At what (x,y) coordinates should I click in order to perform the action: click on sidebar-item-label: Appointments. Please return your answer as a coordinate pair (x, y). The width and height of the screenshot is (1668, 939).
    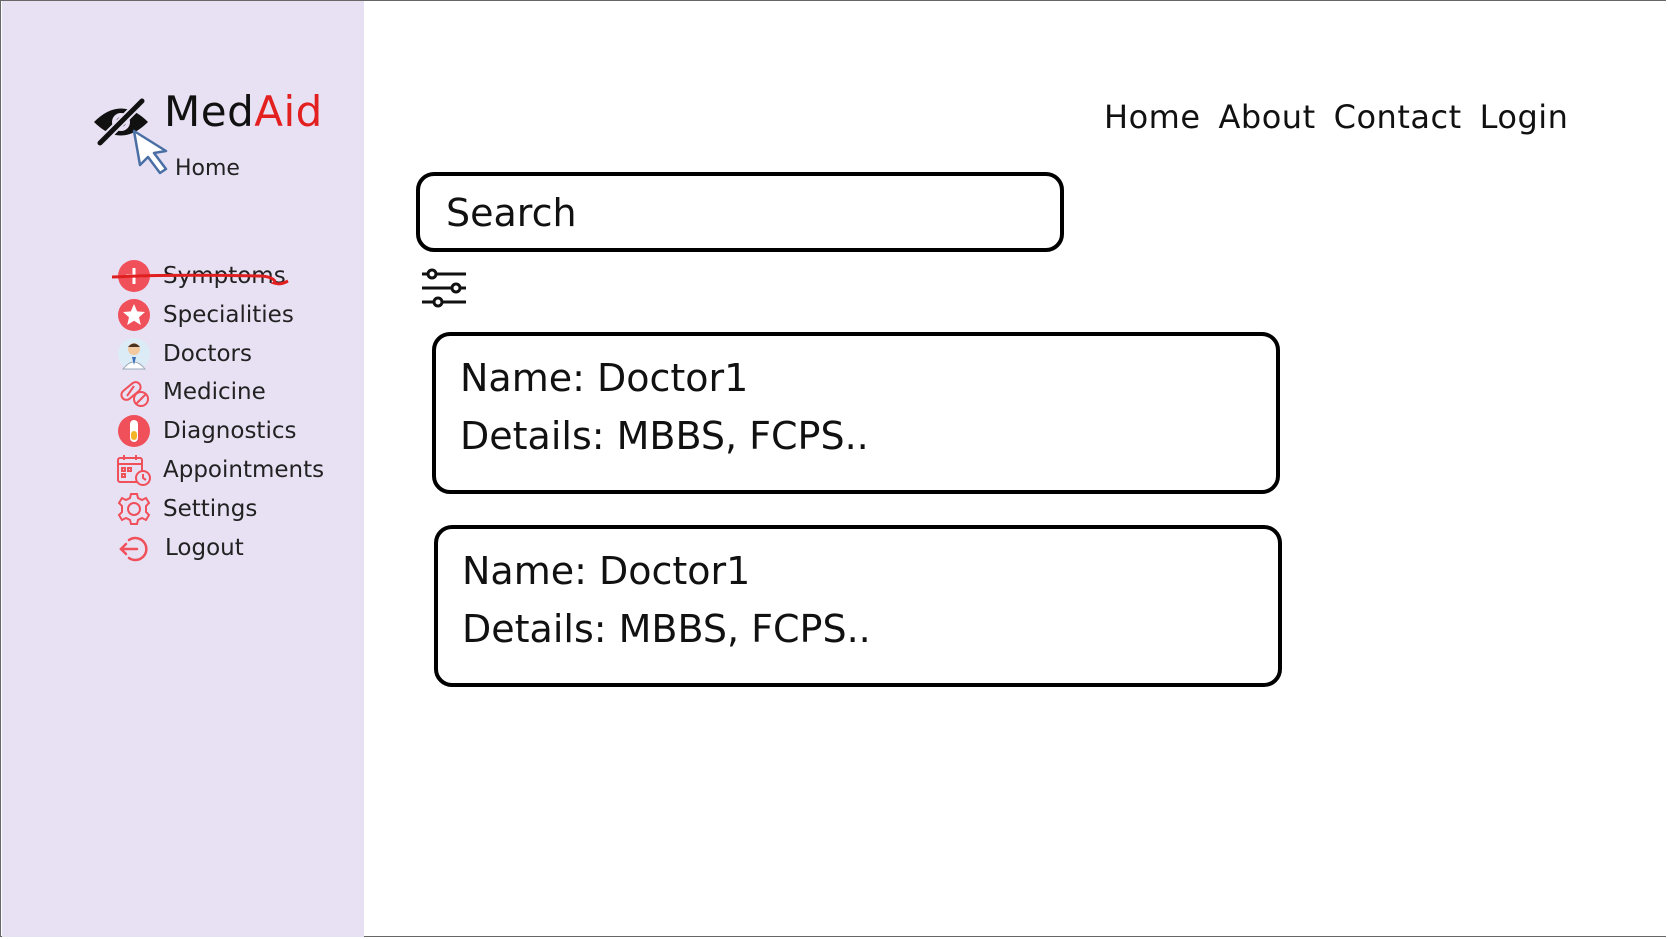
    Looking at the image, I should click on (244, 470).